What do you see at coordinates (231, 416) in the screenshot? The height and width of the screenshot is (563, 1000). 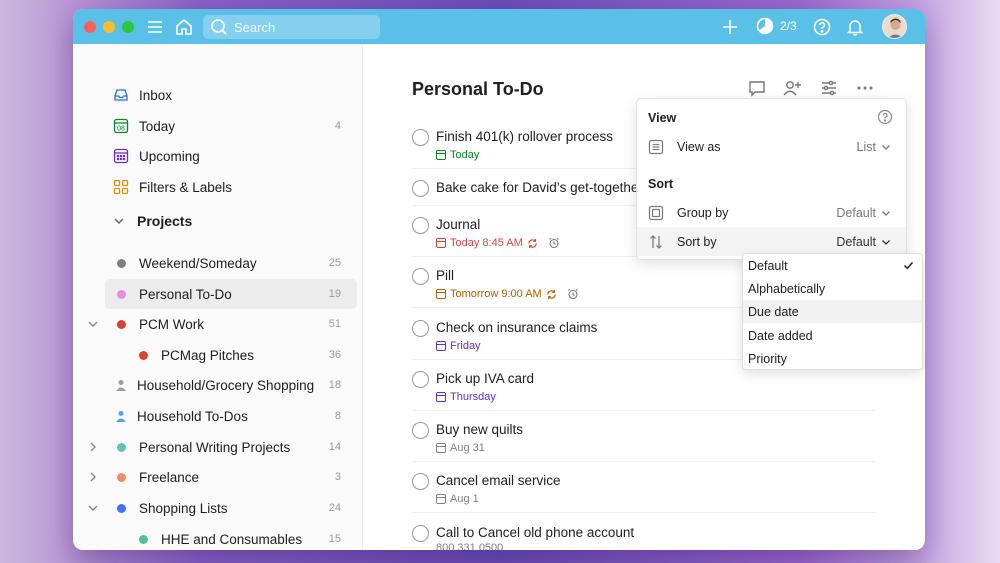 I see `project-household-to-dos: Household To-Dos 8` at bounding box center [231, 416].